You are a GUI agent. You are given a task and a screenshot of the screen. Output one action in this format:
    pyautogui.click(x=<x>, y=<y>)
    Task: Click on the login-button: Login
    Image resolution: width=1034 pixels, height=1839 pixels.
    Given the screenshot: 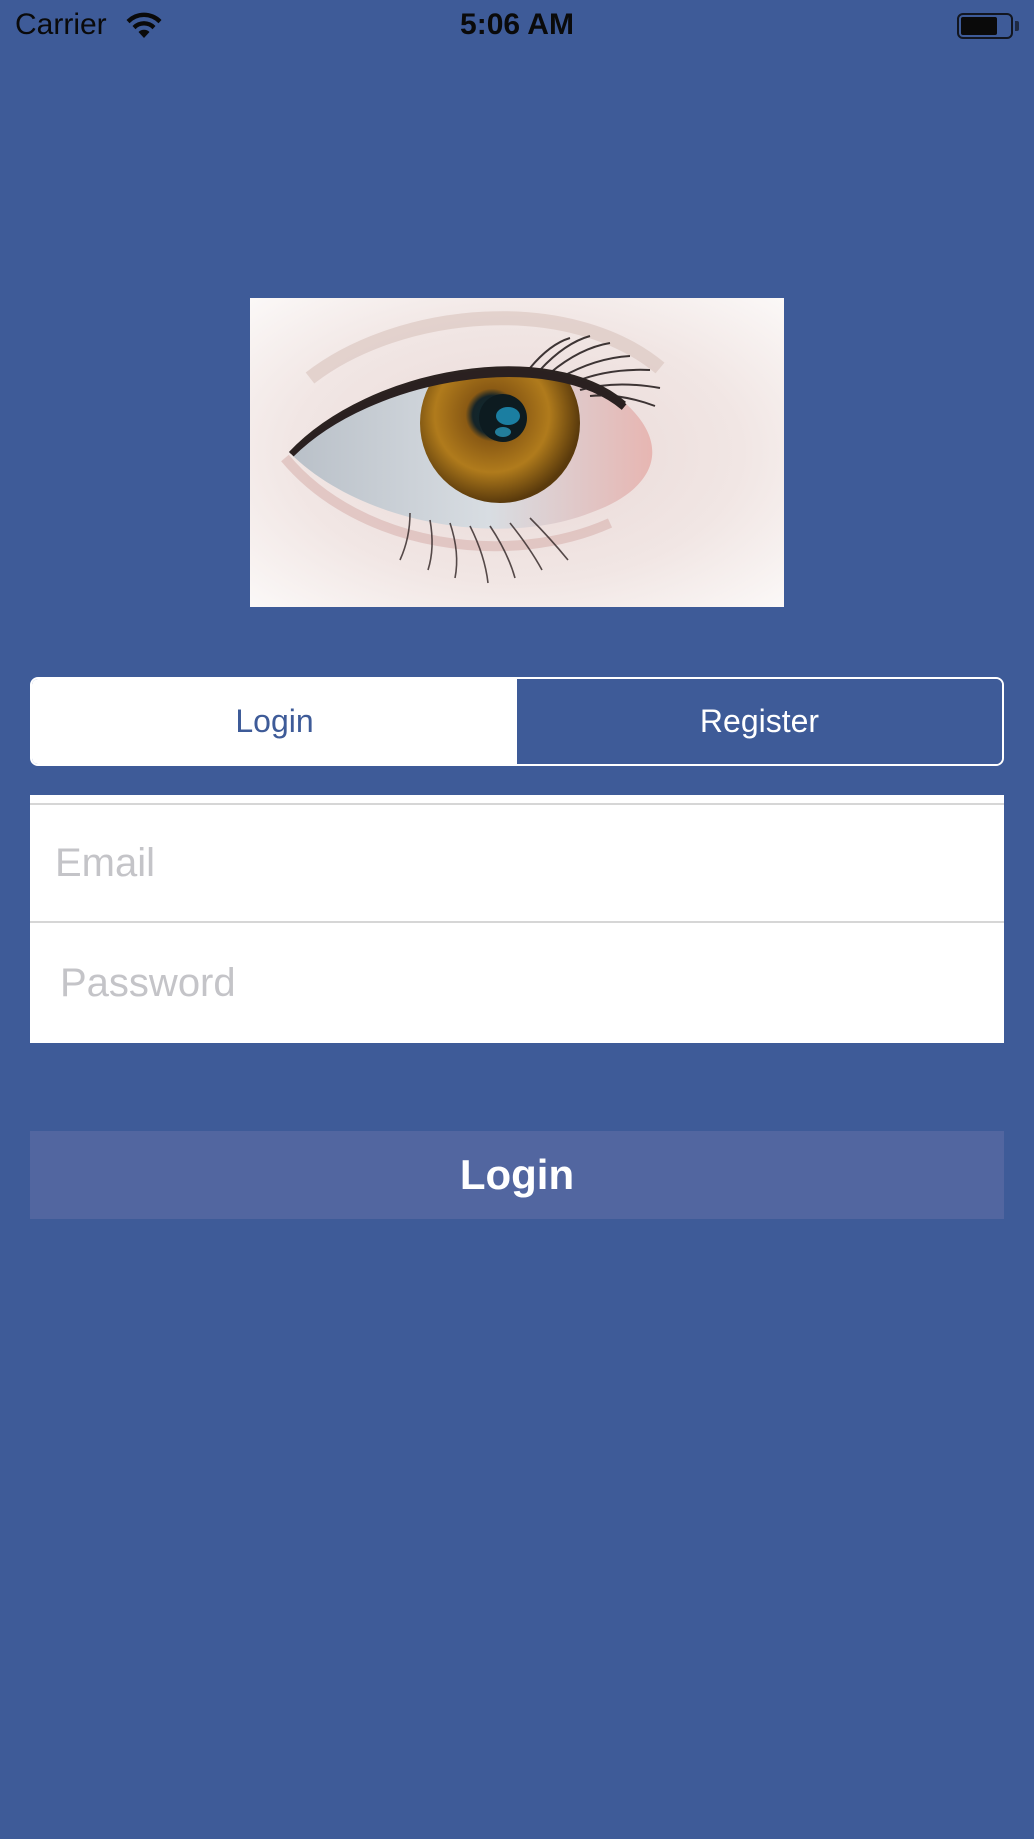 What is the action you would take?
    pyautogui.click(x=517, y=1175)
    